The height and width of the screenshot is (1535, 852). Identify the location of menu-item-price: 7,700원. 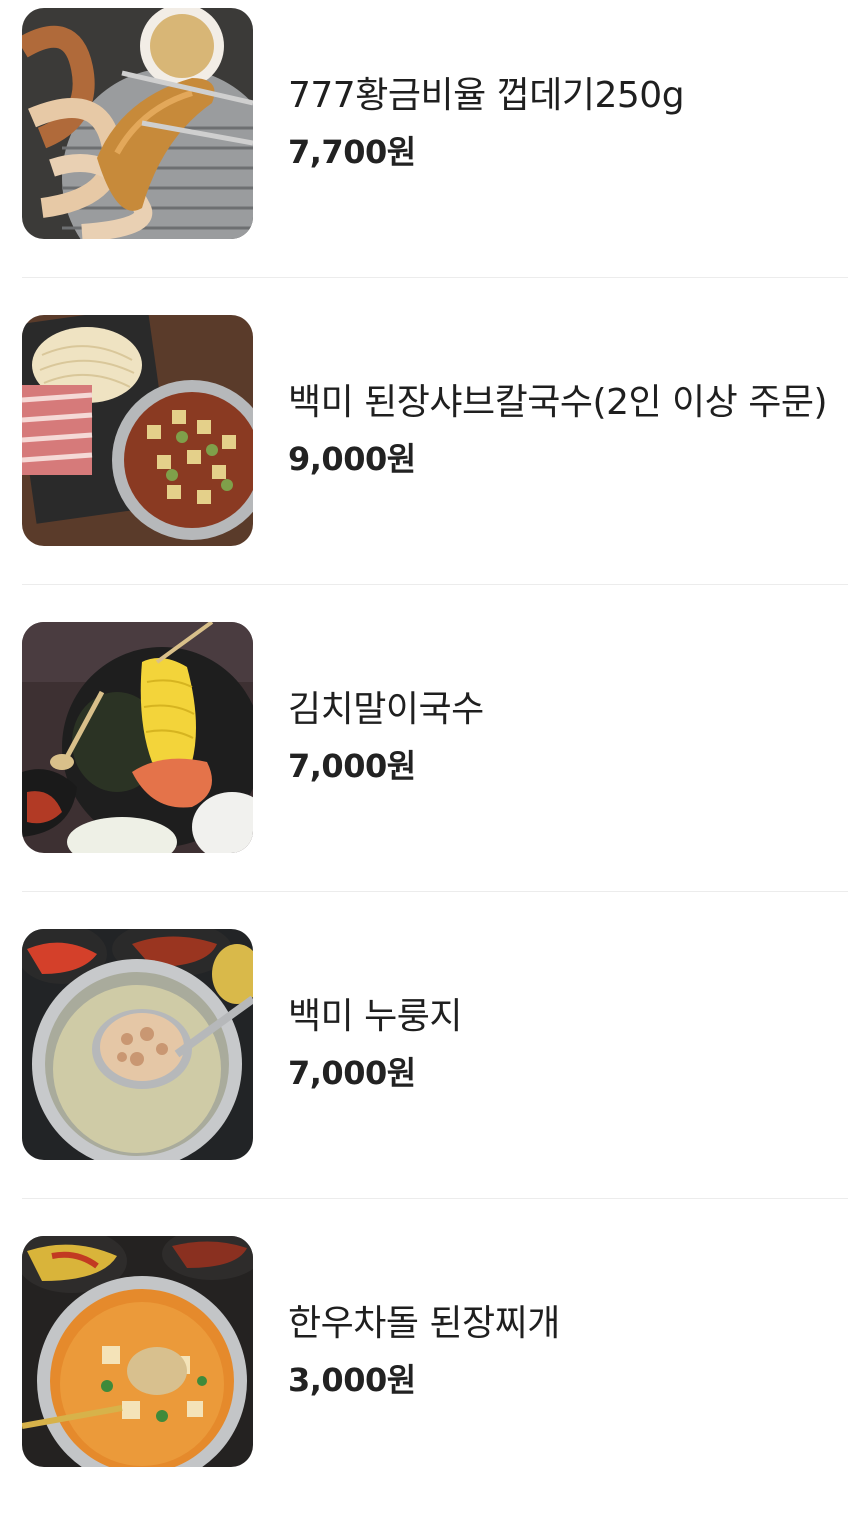
(352, 152).